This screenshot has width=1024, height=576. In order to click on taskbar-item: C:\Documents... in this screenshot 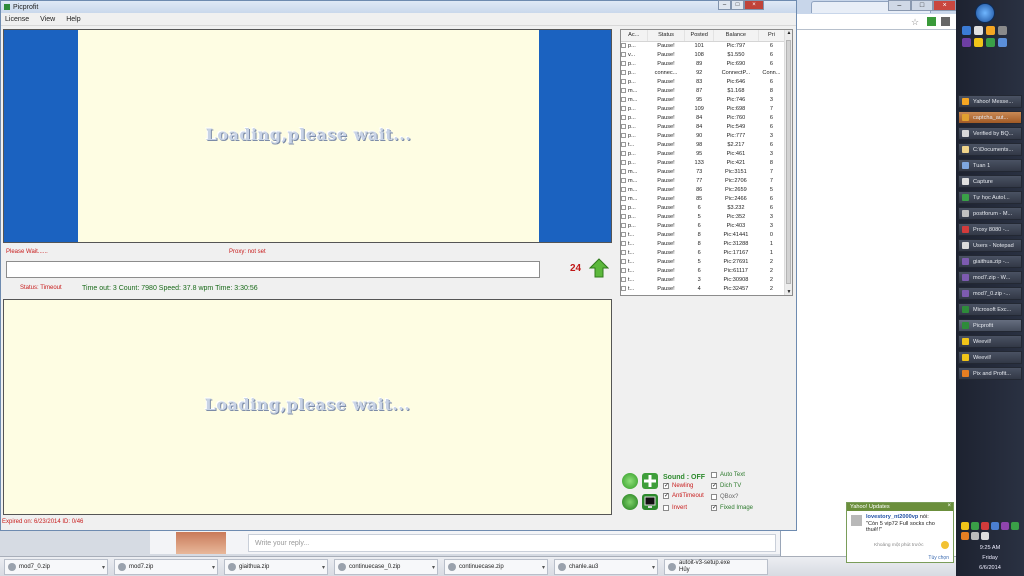, I will do `click(990, 149)`.